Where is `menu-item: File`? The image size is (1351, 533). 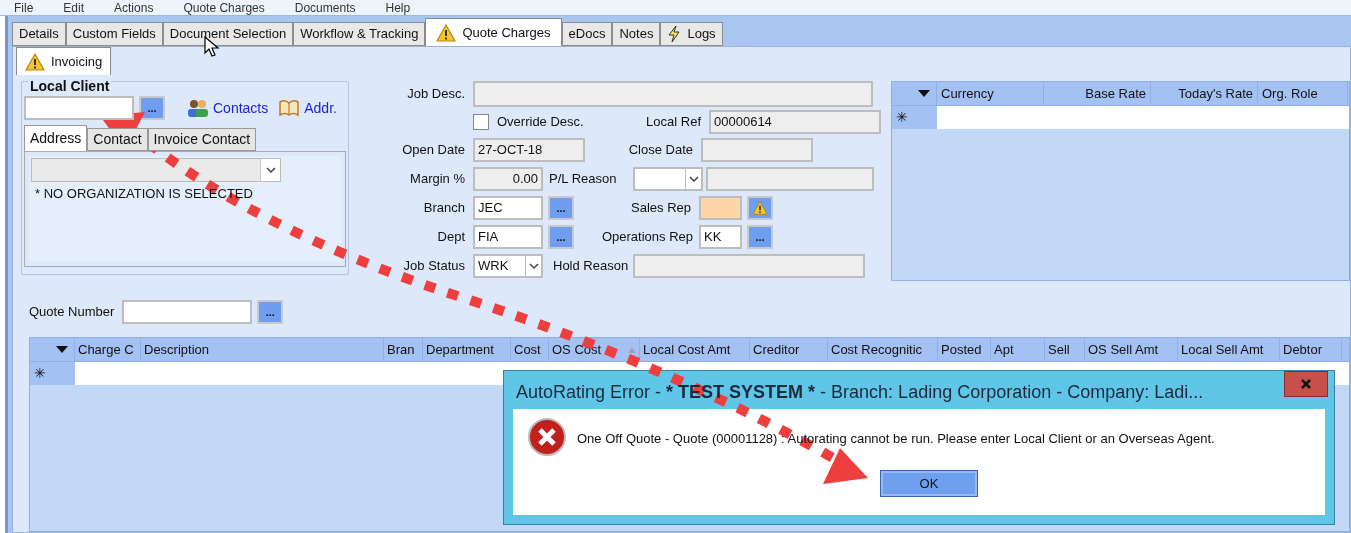
menu-item: File is located at coordinates (24, 8).